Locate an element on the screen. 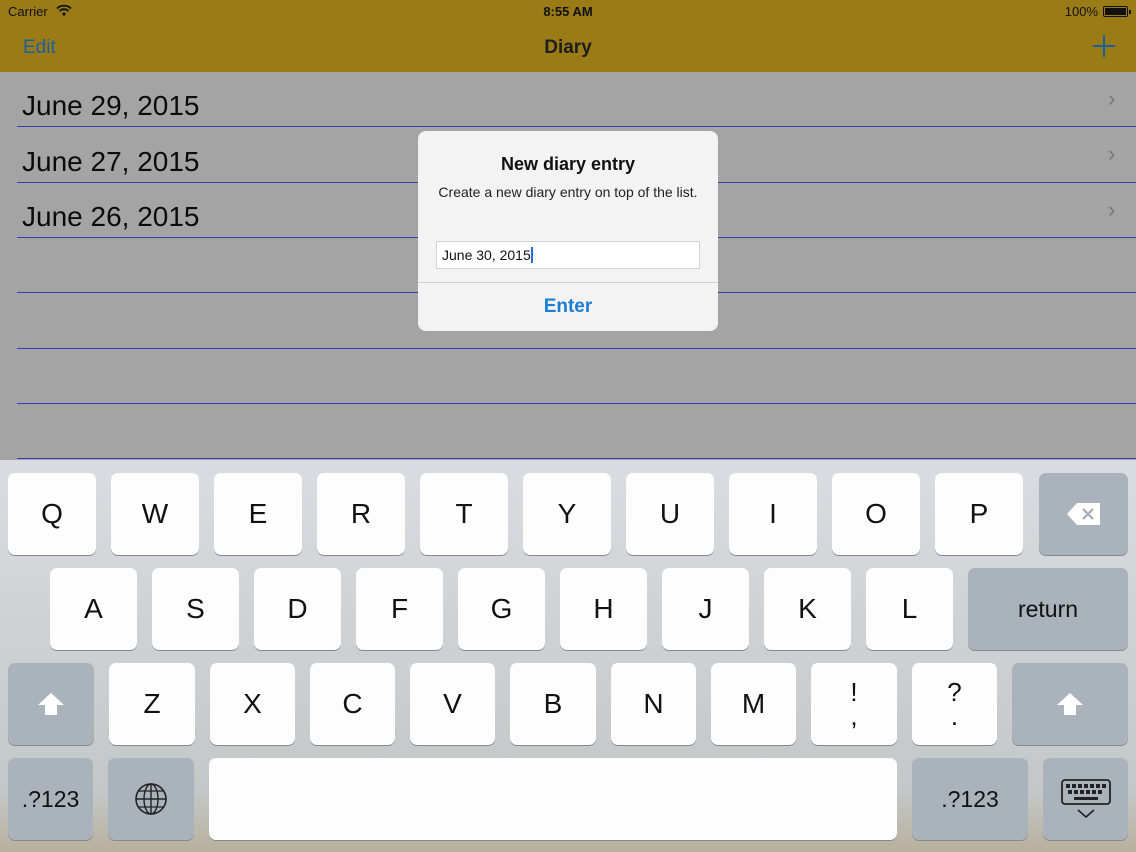 This screenshot has height=852, width=1136. text-caret is located at coordinates (531, 255).